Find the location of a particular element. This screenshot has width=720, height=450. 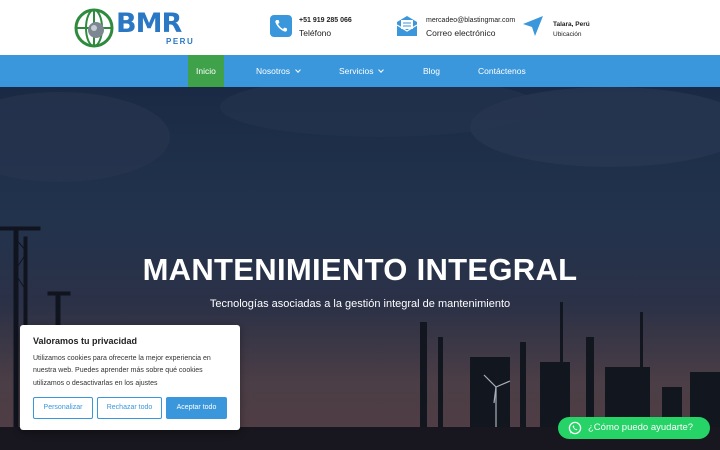

nav-item-servicios: Servicios is located at coordinates (362, 71).